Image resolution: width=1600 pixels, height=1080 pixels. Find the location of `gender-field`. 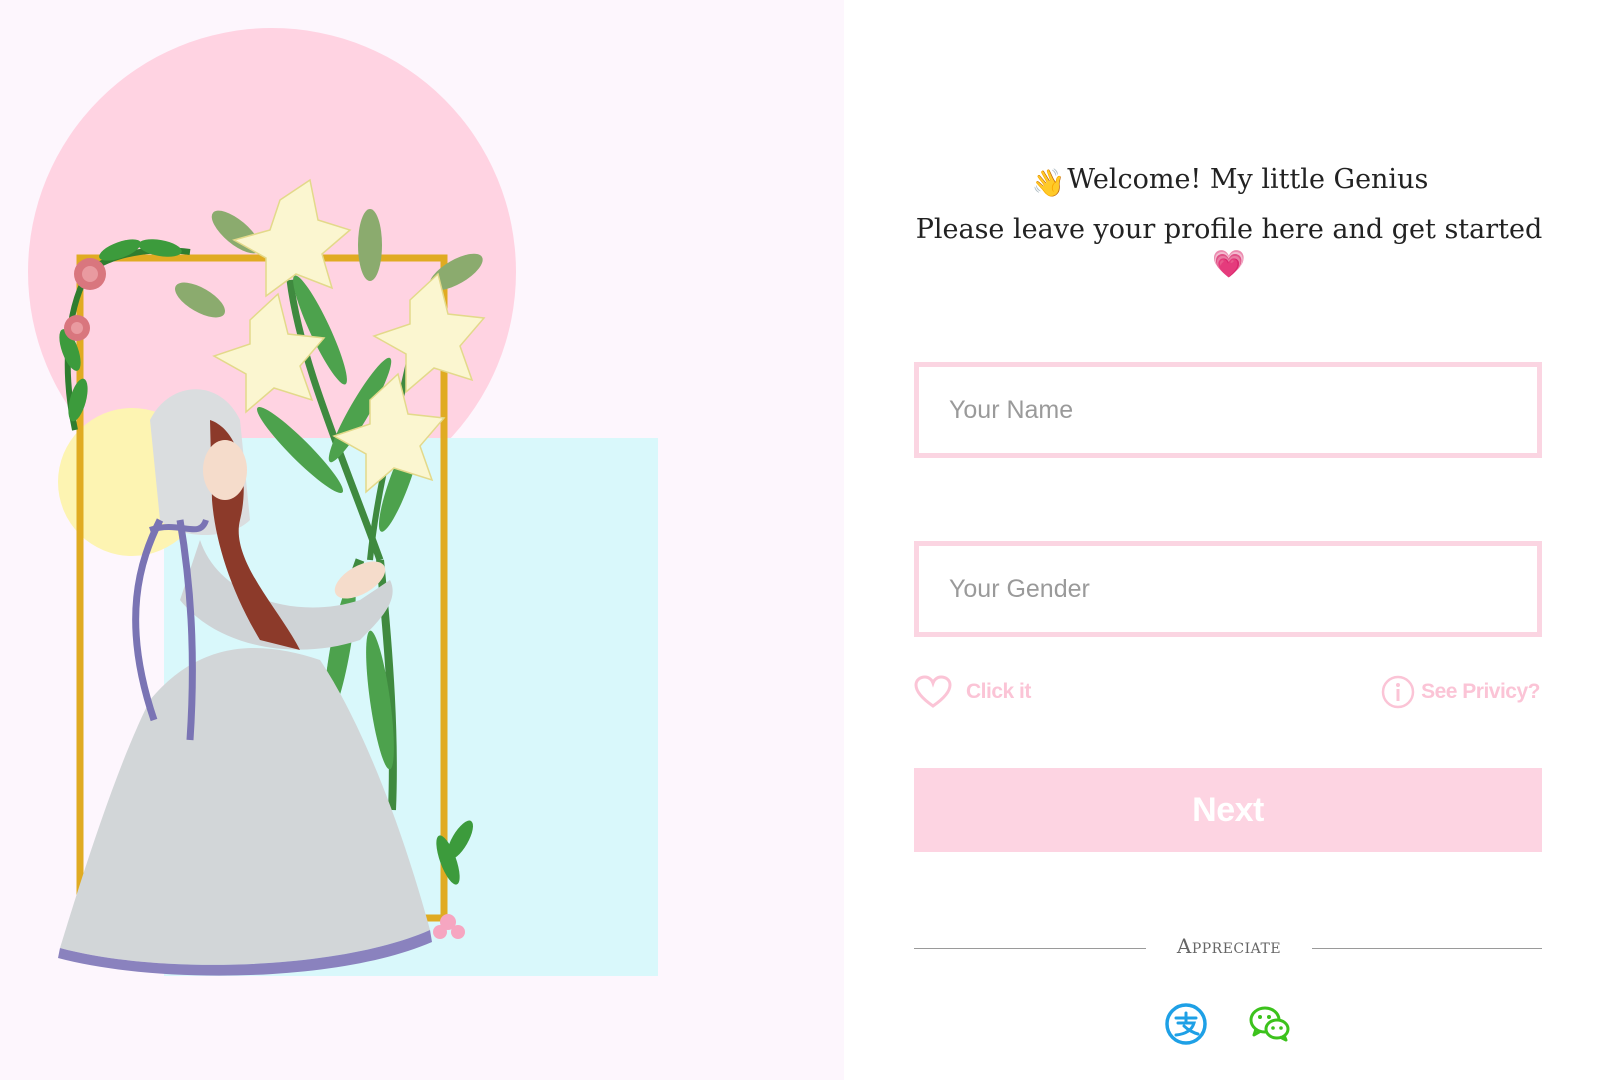

gender-field is located at coordinates (1228, 589).